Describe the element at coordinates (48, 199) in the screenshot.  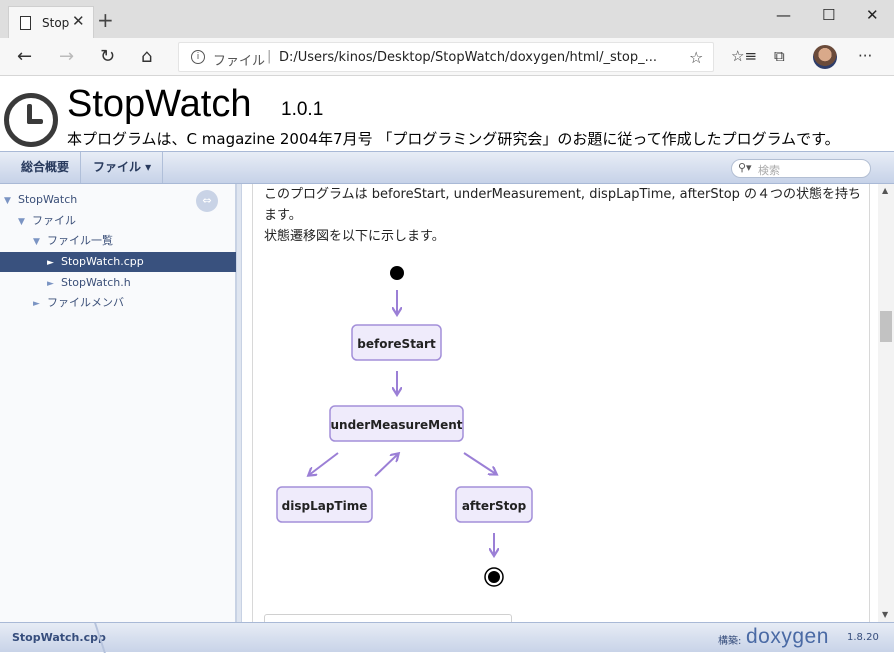
I see `tree-item-label: StopWatch` at that location.